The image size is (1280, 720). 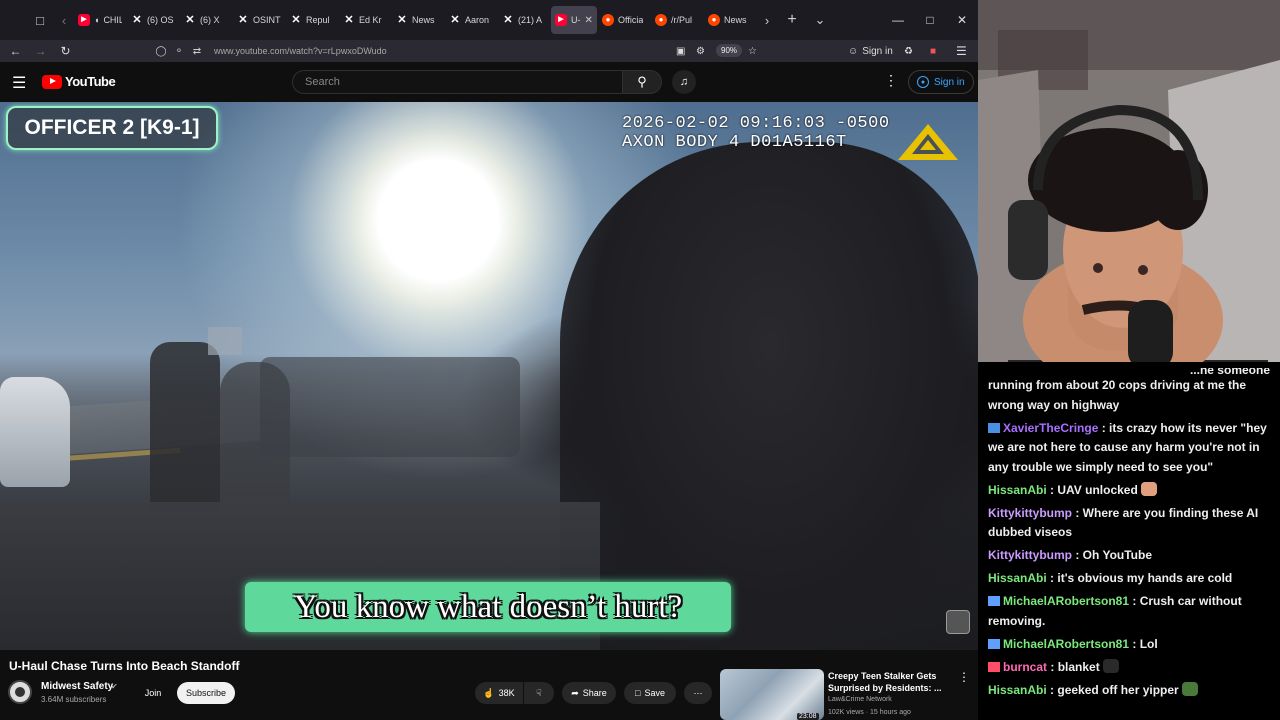 I want to click on channel-watermark-icon, so click(x=958, y=622).